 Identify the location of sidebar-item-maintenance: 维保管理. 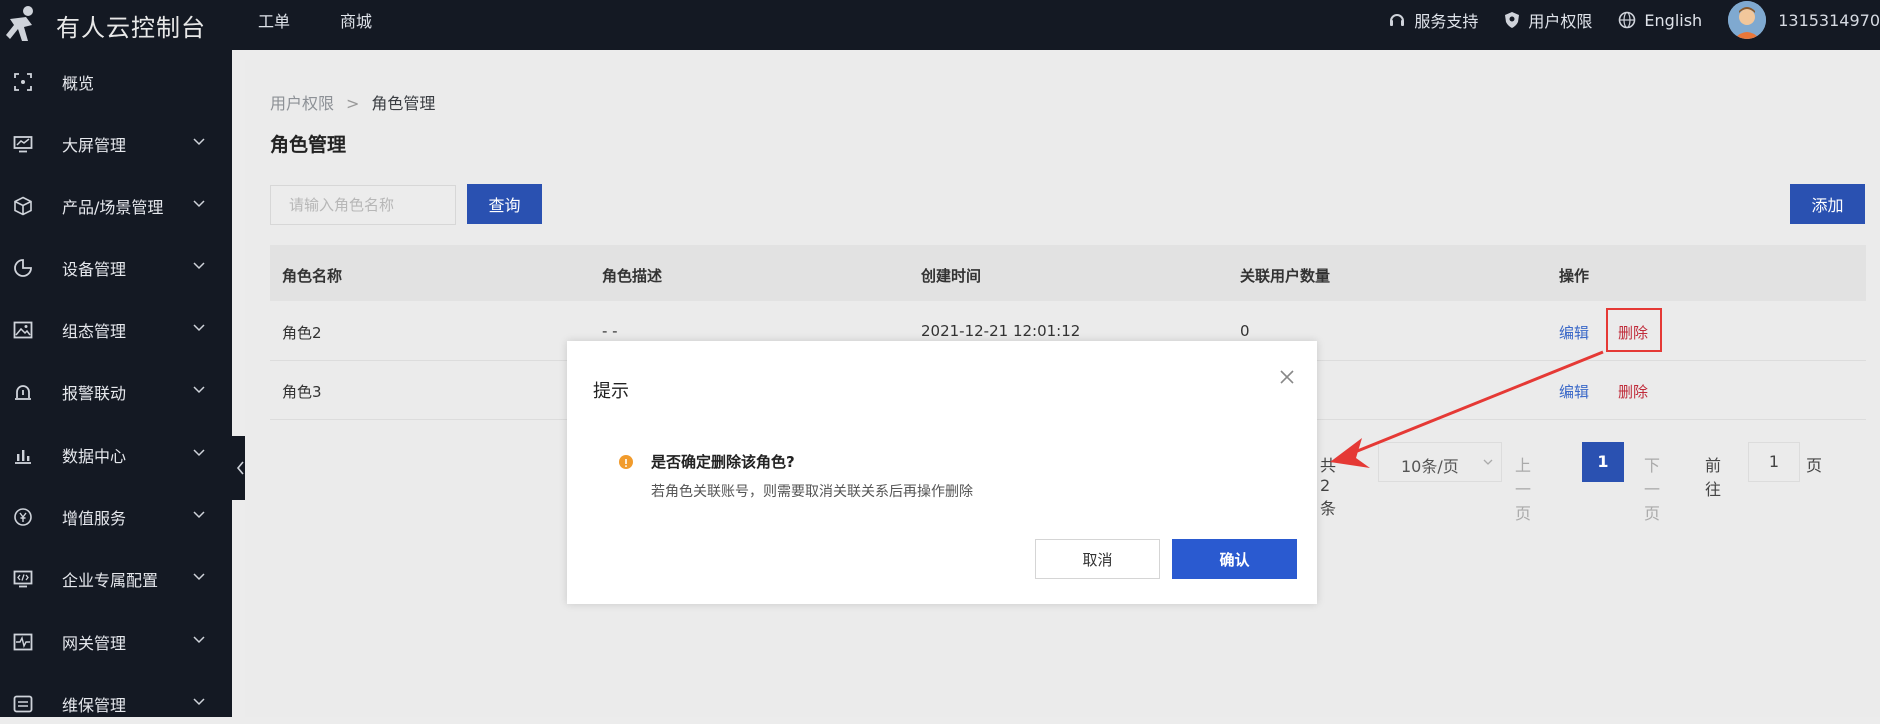
(116, 704).